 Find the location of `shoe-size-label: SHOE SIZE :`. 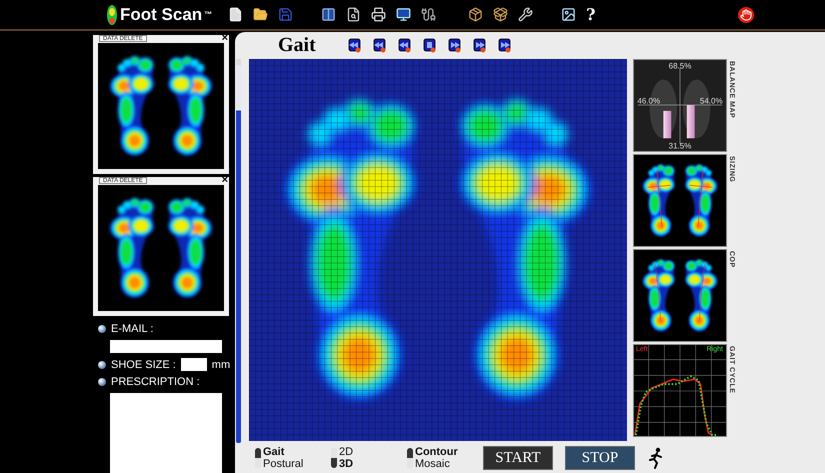

shoe-size-label: SHOE SIZE : is located at coordinates (143, 364).